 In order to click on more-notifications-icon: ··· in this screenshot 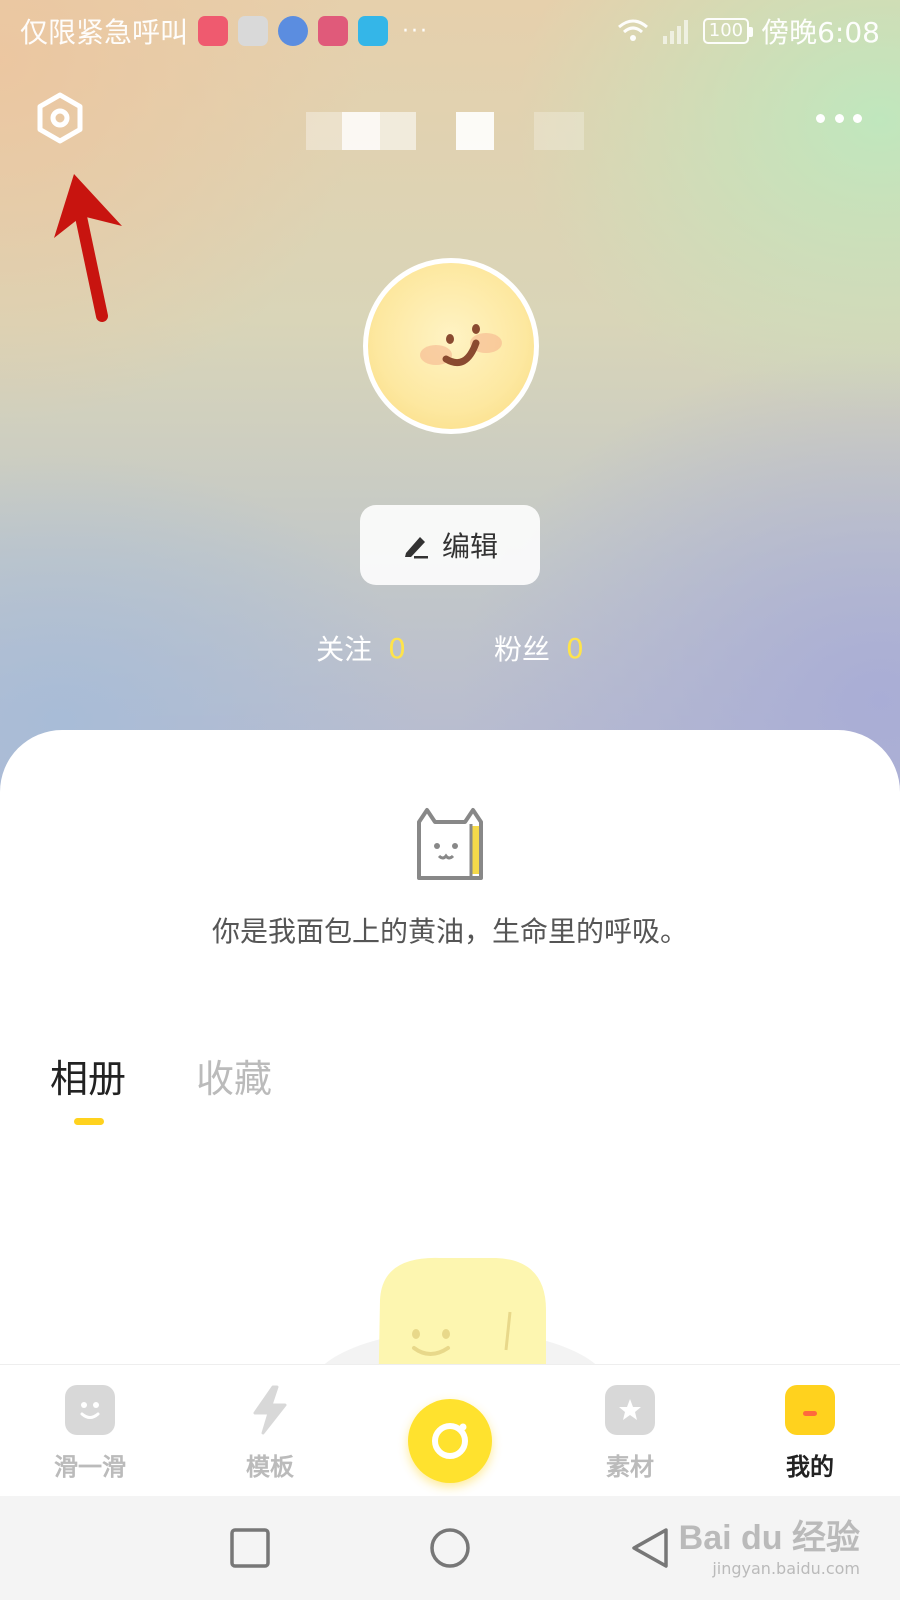, I will do `click(415, 31)`.